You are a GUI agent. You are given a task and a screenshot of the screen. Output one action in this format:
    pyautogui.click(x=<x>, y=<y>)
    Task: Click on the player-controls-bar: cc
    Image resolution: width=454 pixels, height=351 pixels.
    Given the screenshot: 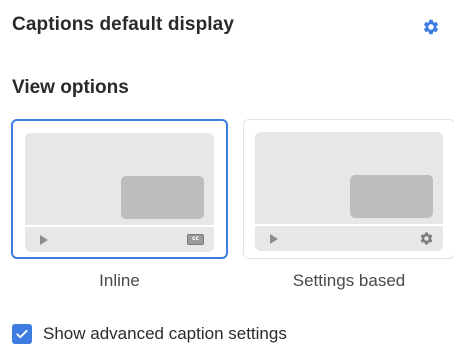 What is the action you would take?
    pyautogui.click(x=119, y=238)
    